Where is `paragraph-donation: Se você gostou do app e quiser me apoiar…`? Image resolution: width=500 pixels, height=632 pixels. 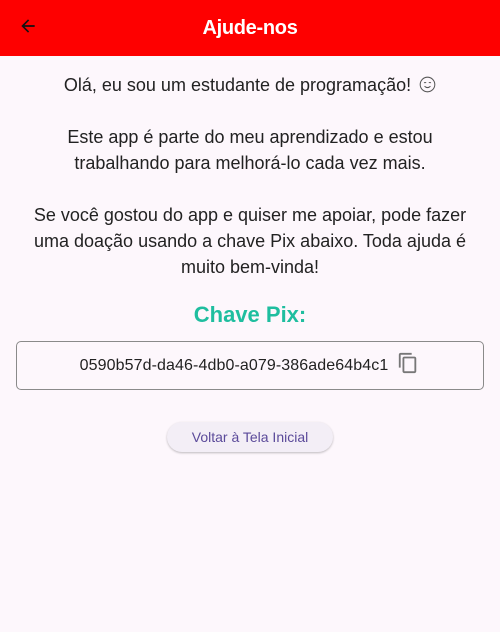
paragraph-donation: Se você gostou do app e quiser me apoiar… is located at coordinates (250, 241).